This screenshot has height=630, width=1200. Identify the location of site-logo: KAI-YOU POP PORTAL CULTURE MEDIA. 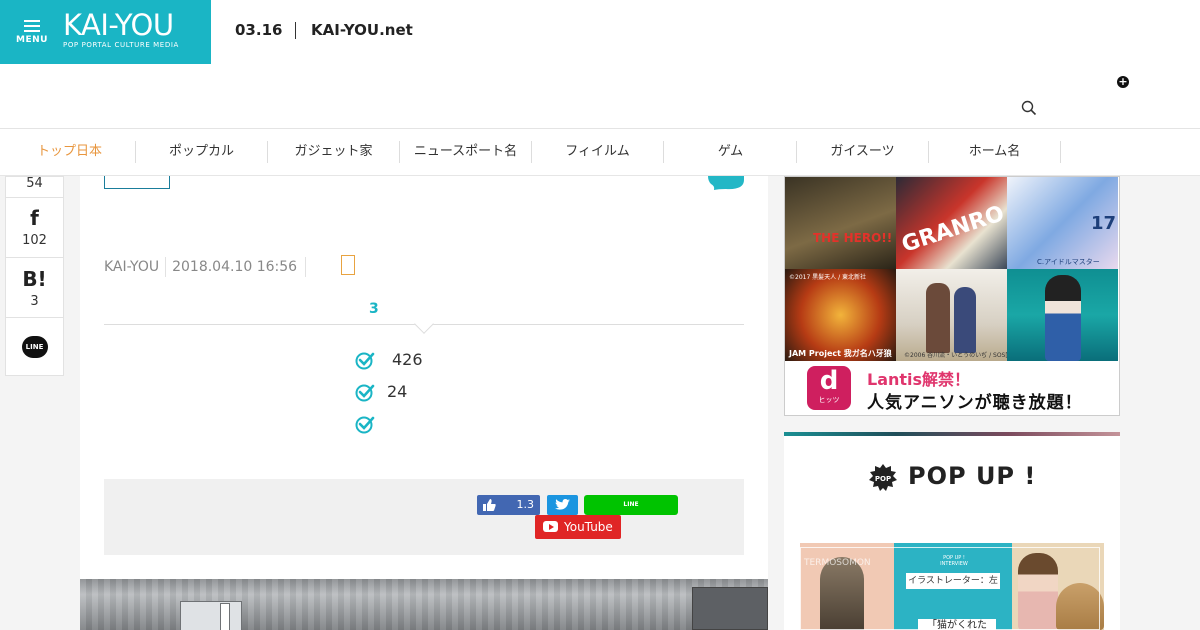
(121, 29).